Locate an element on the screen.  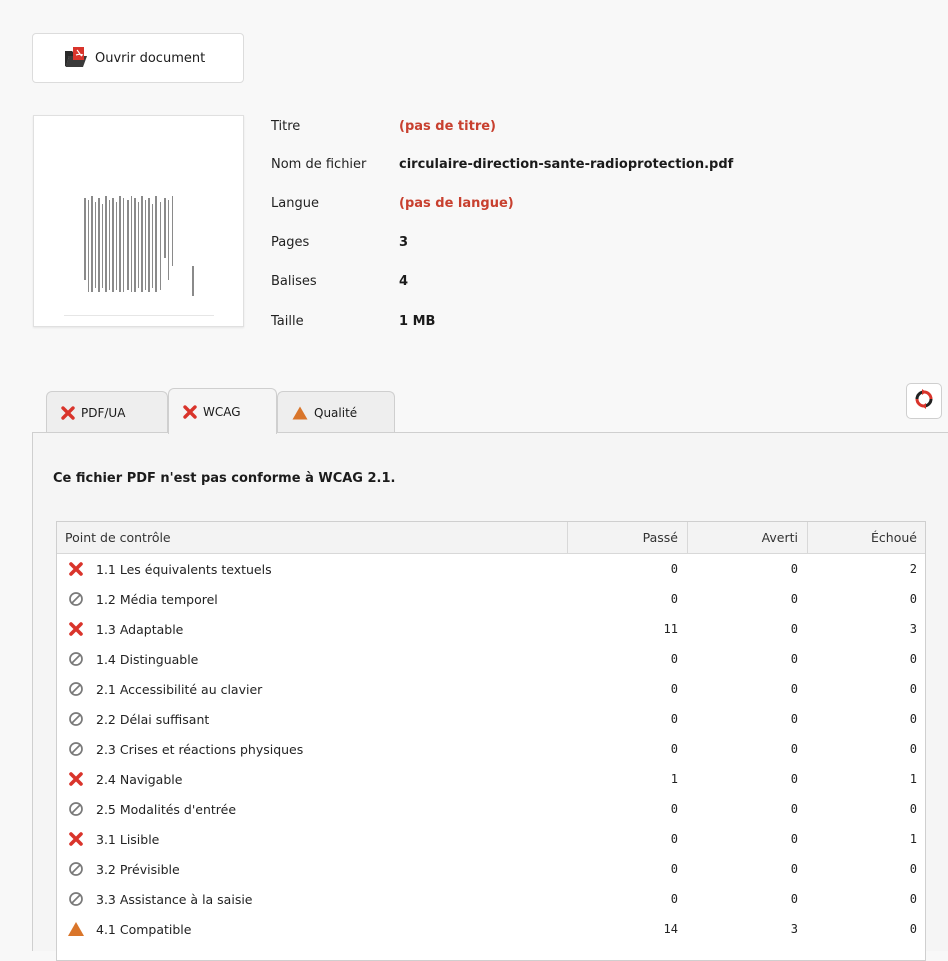
checkpoint-cell: 1.3 Adaptable is located at coordinates (312, 629).